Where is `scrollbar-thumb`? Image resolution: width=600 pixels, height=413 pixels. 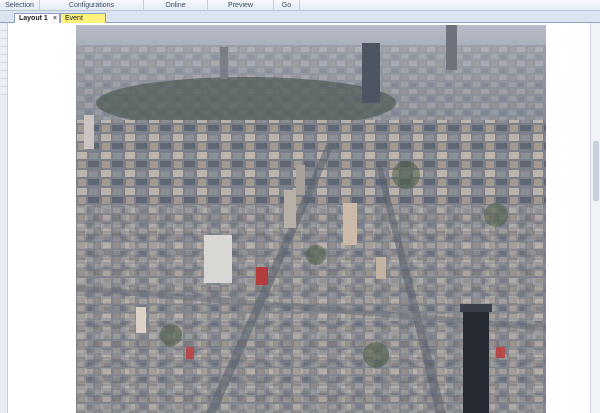 scrollbar-thumb is located at coordinates (596, 171).